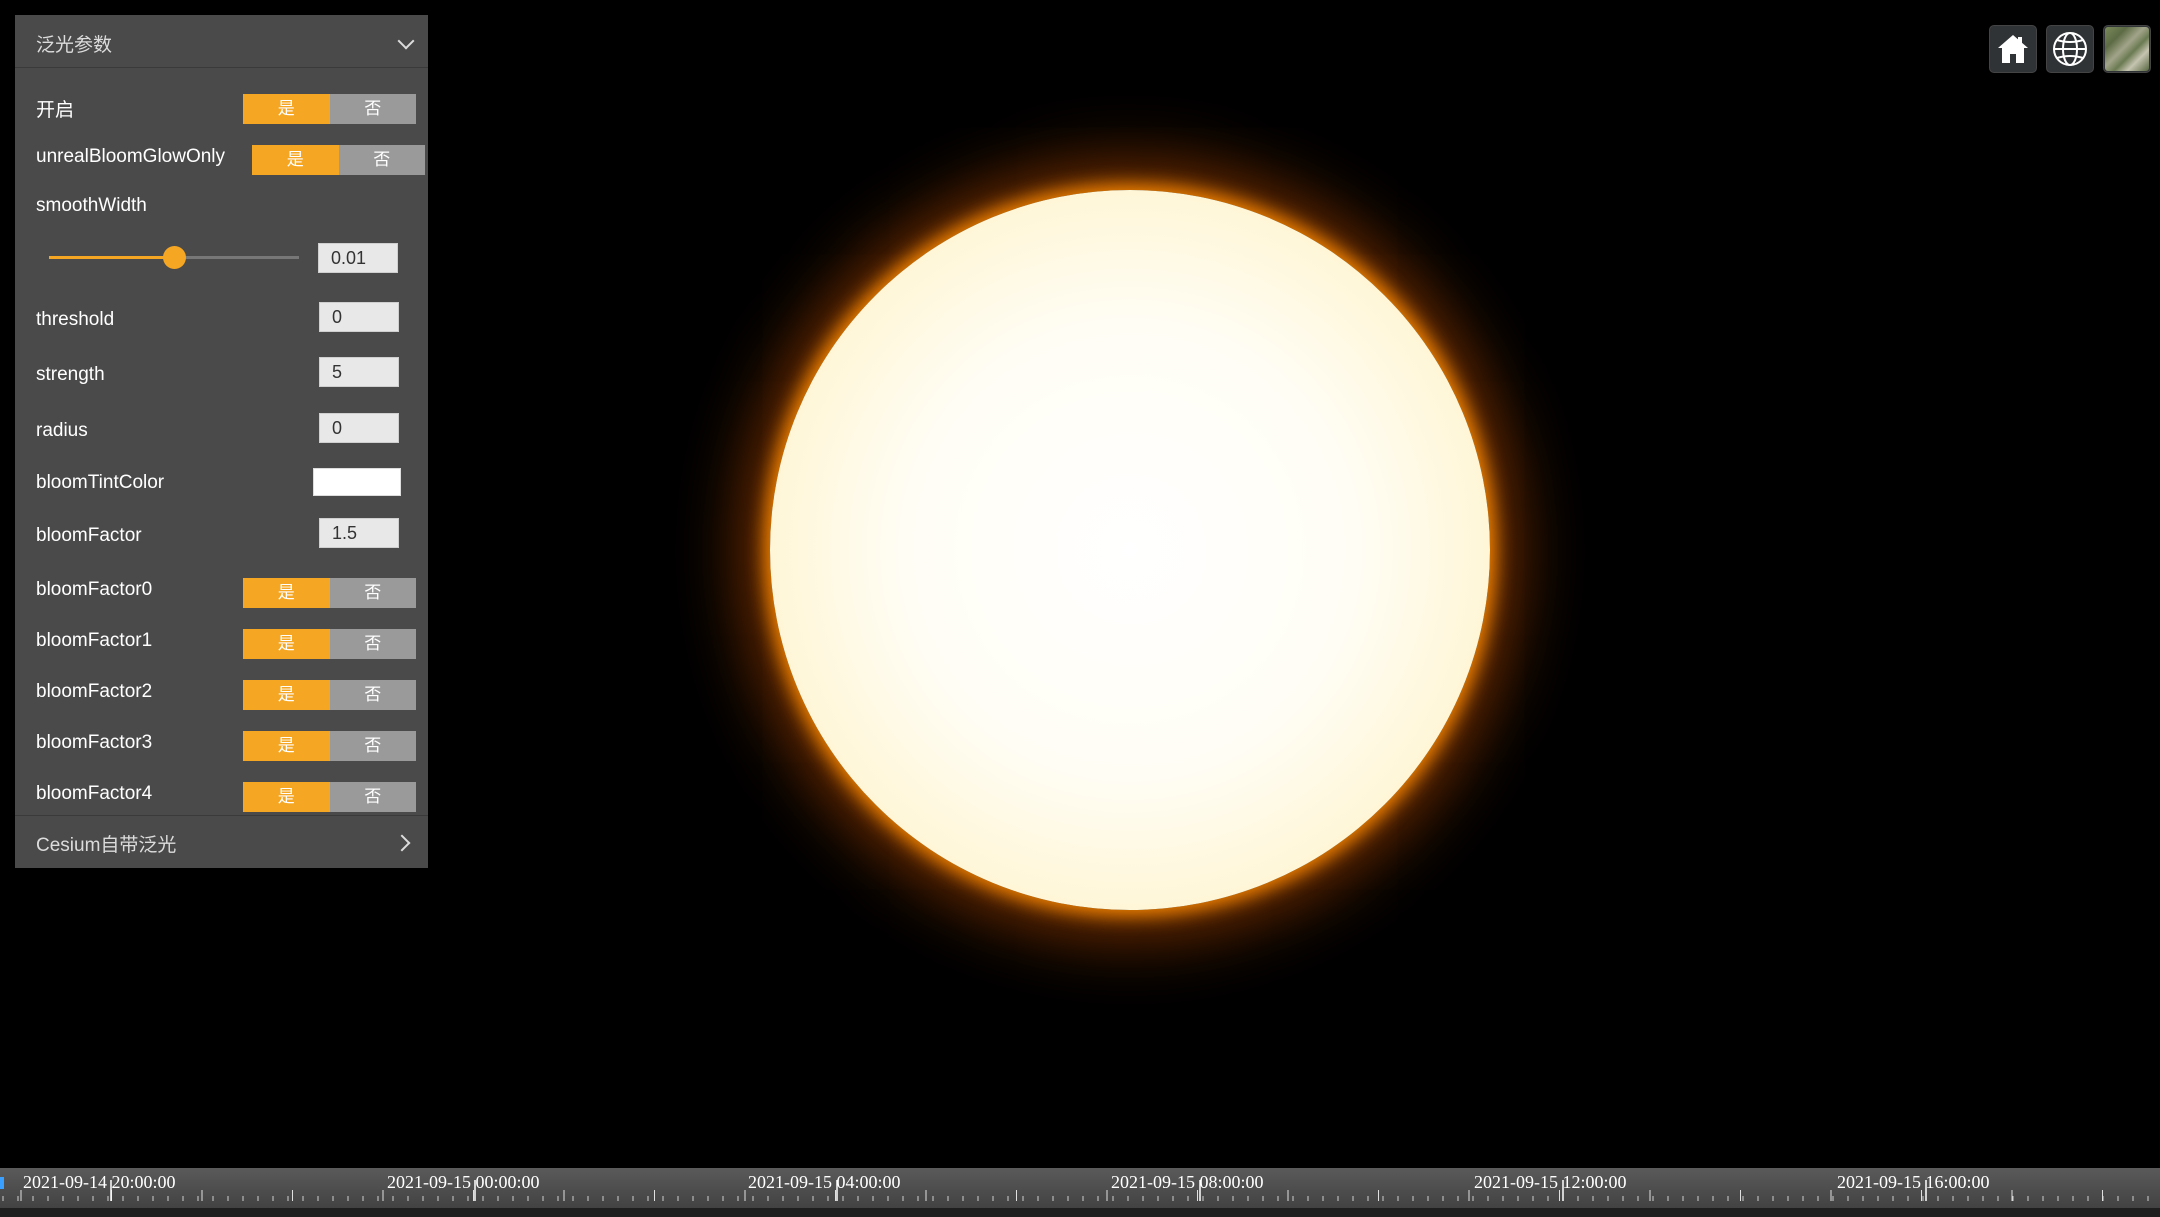 This screenshot has height=1217, width=2160. Describe the element at coordinates (286, 593) in the screenshot. I see `factor0-yes-option: 是` at that location.